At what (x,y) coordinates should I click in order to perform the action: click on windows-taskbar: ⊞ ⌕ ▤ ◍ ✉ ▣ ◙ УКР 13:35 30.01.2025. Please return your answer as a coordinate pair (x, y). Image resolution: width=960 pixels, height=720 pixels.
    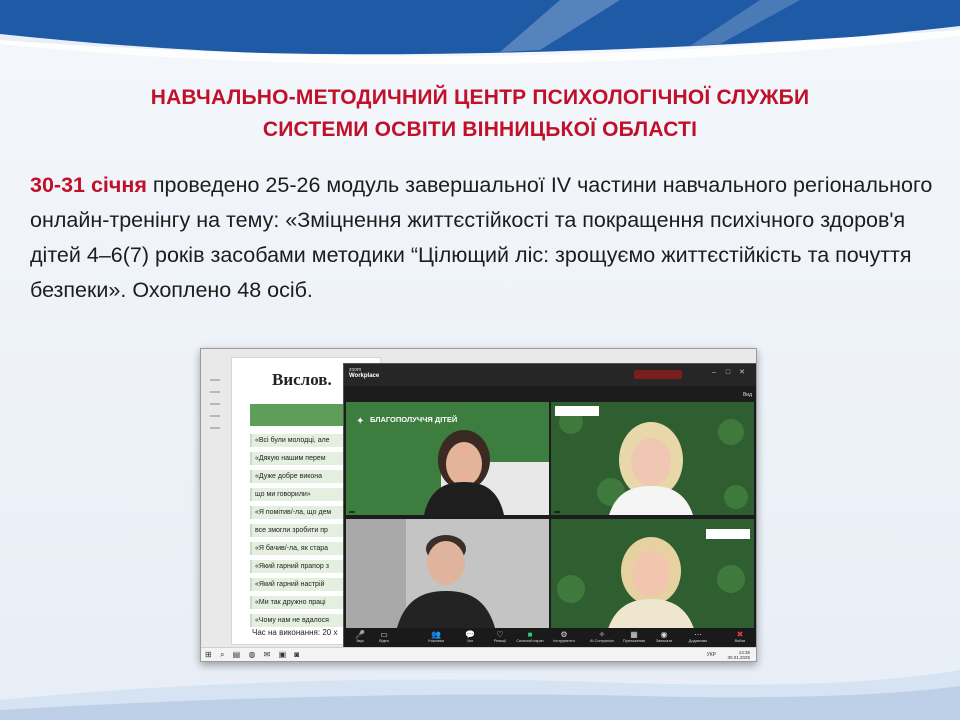
    Looking at the image, I should click on (478, 654).